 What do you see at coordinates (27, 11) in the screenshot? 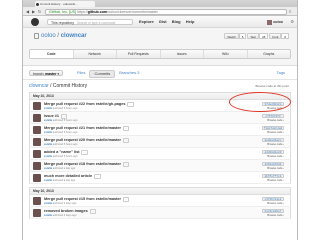
I see `back-arrow-icon: ◀` at bounding box center [27, 11].